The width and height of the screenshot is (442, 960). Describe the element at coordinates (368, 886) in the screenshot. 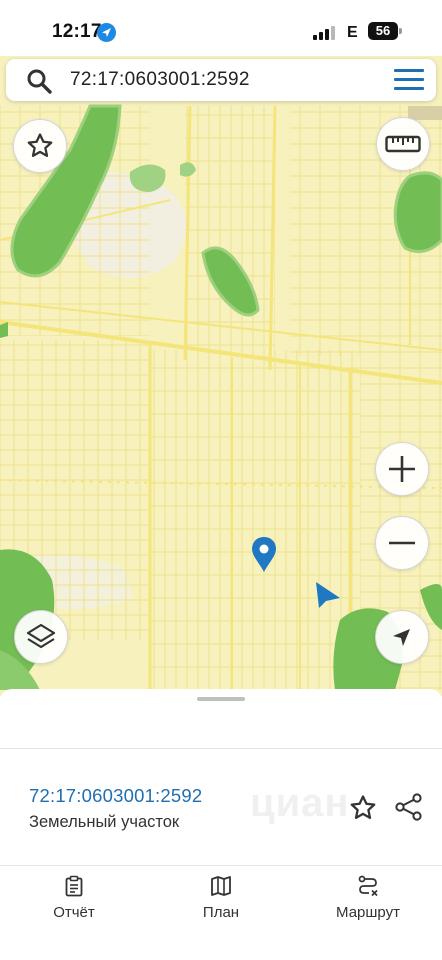

I see `route-icon` at that location.